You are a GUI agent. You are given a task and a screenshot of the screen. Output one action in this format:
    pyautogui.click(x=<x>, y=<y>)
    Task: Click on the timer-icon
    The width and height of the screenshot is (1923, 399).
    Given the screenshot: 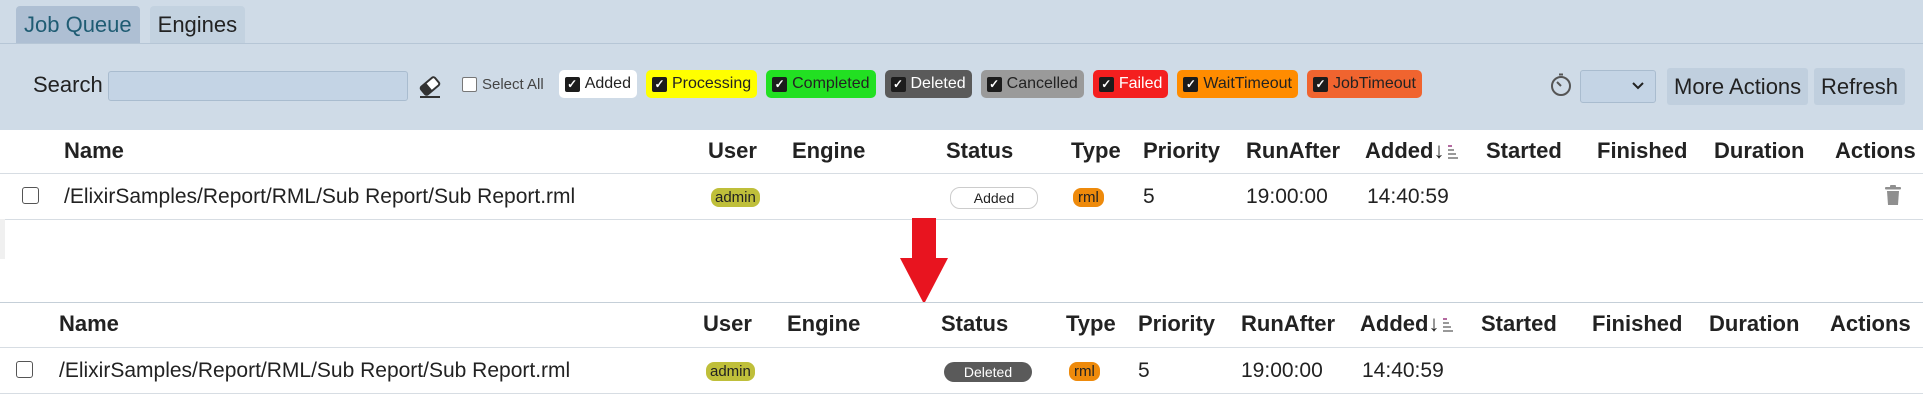 What is the action you would take?
    pyautogui.click(x=1561, y=85)
    